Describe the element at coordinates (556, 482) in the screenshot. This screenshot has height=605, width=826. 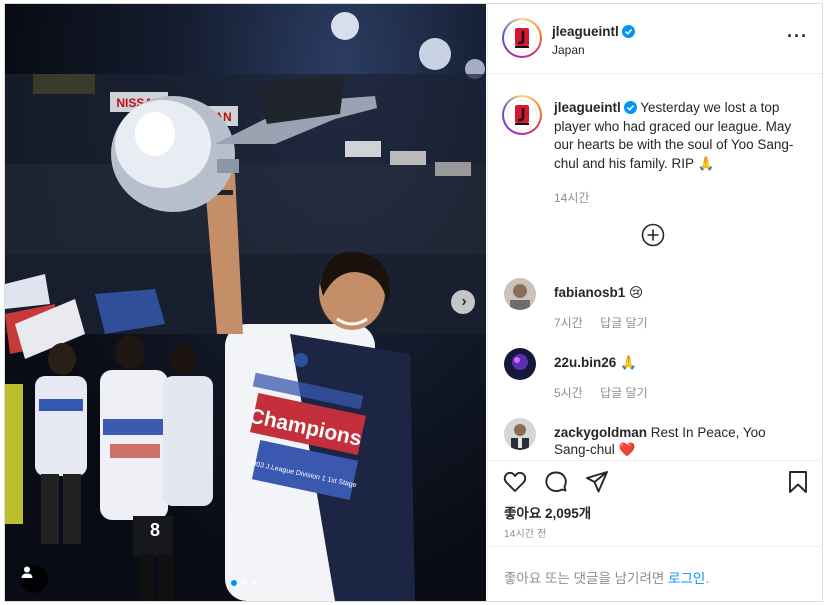
I see `comment-icon` at that location.